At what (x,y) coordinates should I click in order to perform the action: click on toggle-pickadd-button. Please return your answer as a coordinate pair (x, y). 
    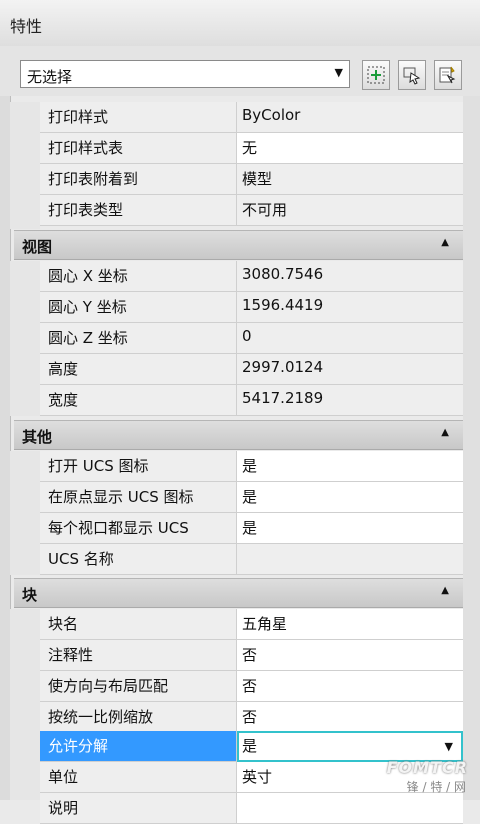
    Looking at the image, I should click on (376, 75).